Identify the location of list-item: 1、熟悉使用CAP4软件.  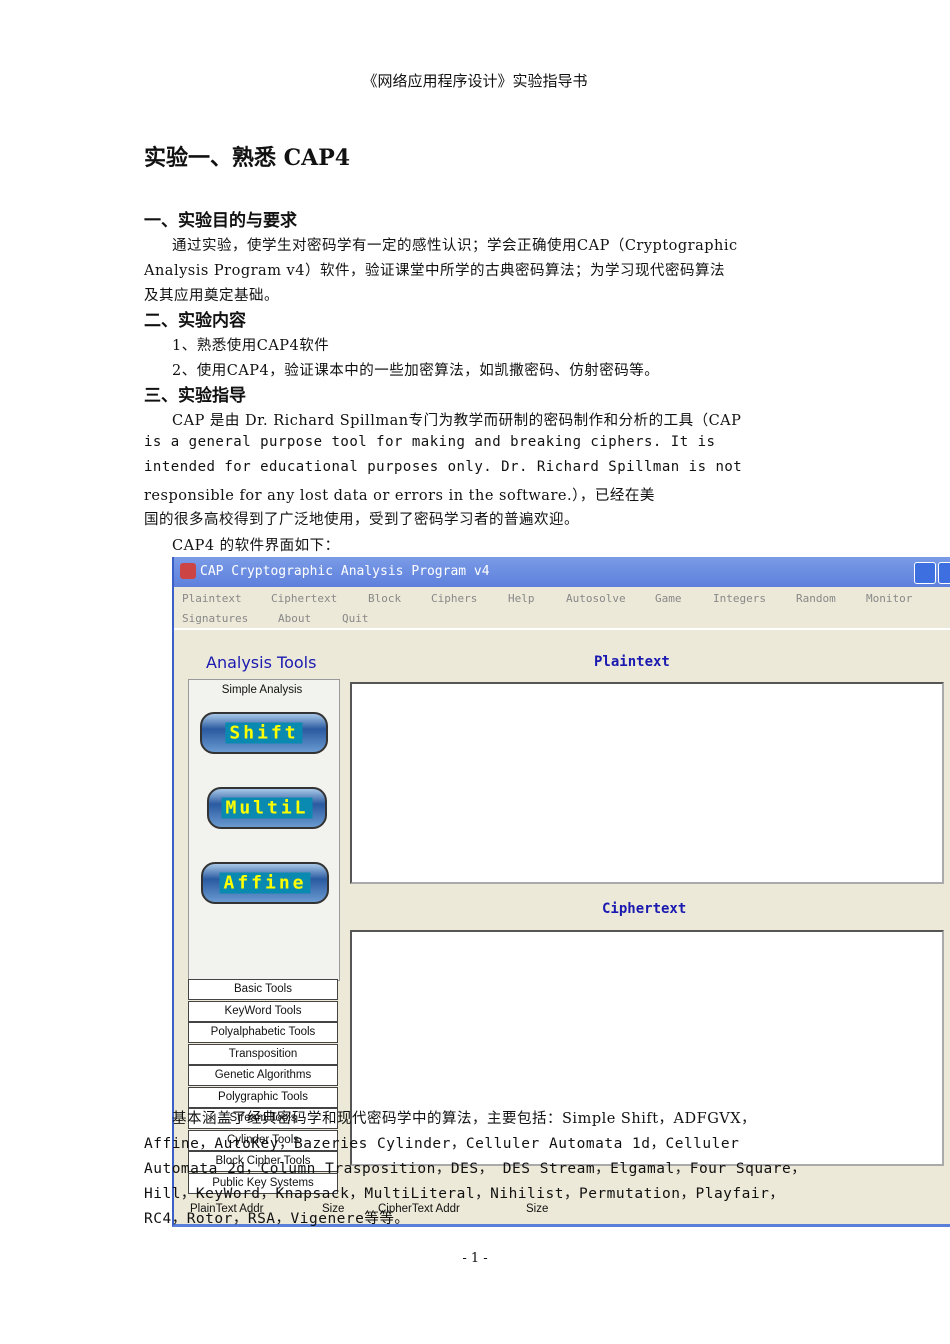
(251, 346).